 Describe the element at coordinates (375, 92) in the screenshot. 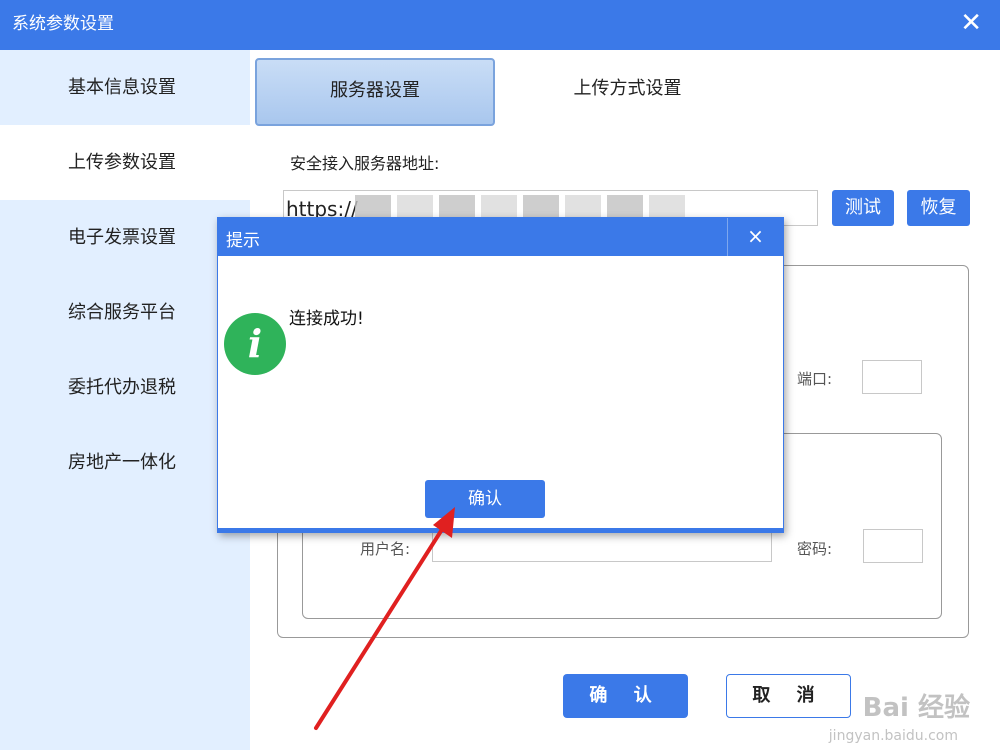

I see `tab-server-settings: 服务器设置` at that location.